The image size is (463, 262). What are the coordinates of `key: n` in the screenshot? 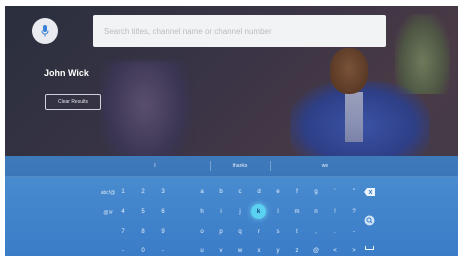 It's located at (316, 211).